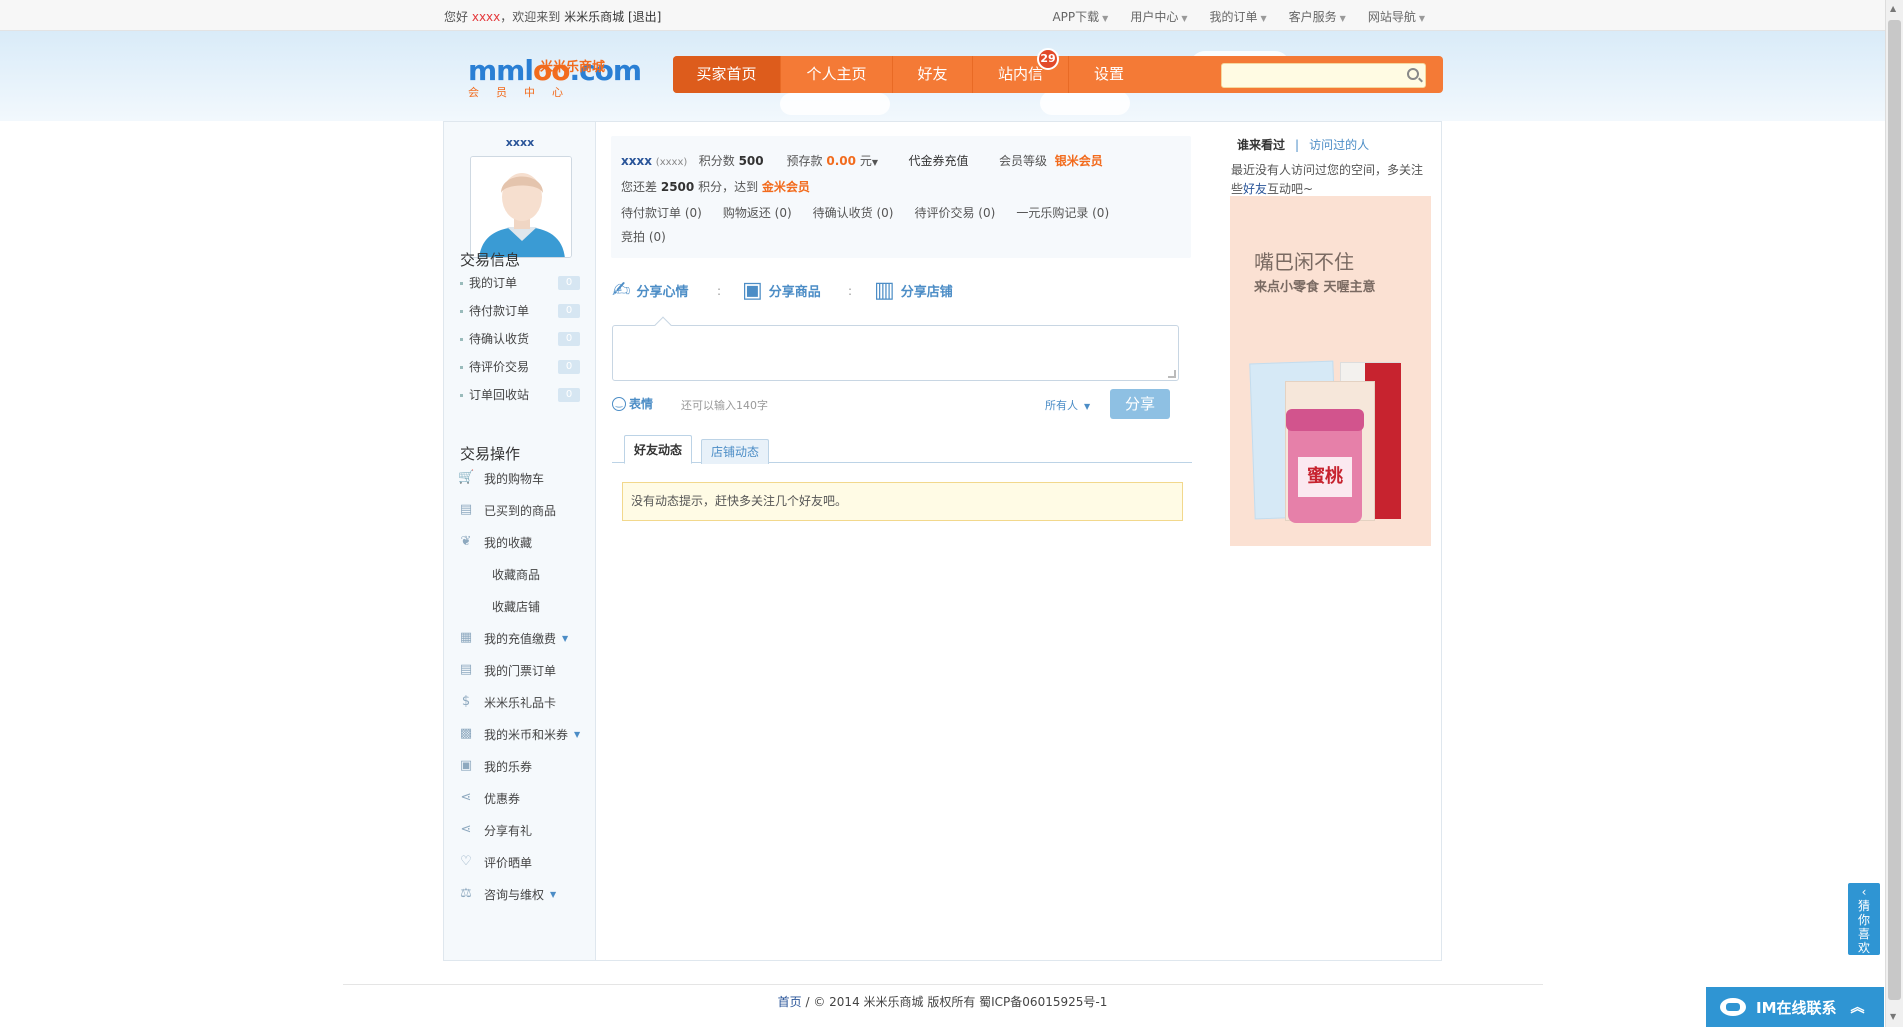  I want to click on search-input, so click(1323, 75).